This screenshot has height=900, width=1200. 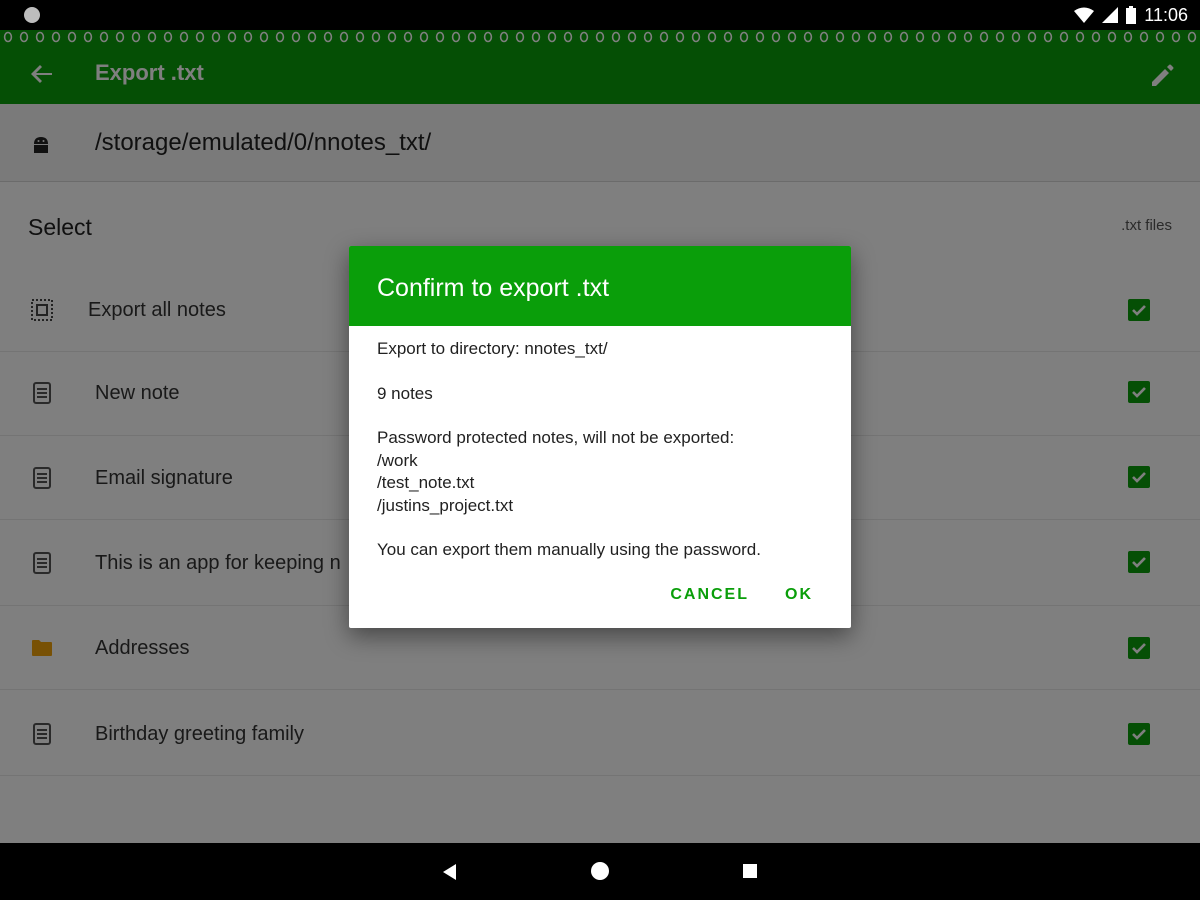 I want to click on status-time: 11:06, so click(x=1166, y=14).